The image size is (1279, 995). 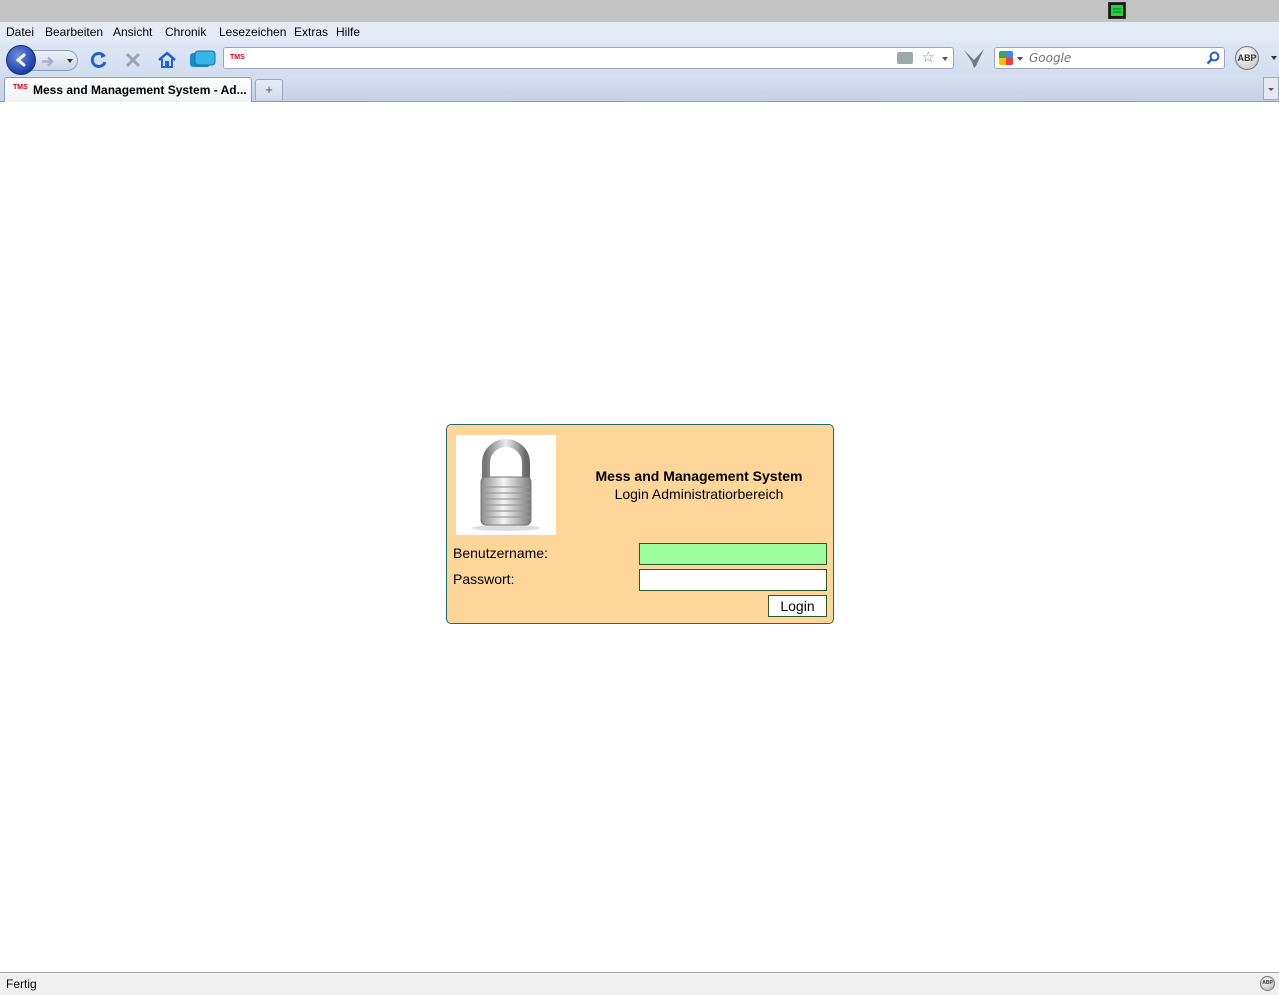 What do you see at coordinates (133, 60) in the screenshot?
I see `stop-icon` at bounding box center [133, 60].